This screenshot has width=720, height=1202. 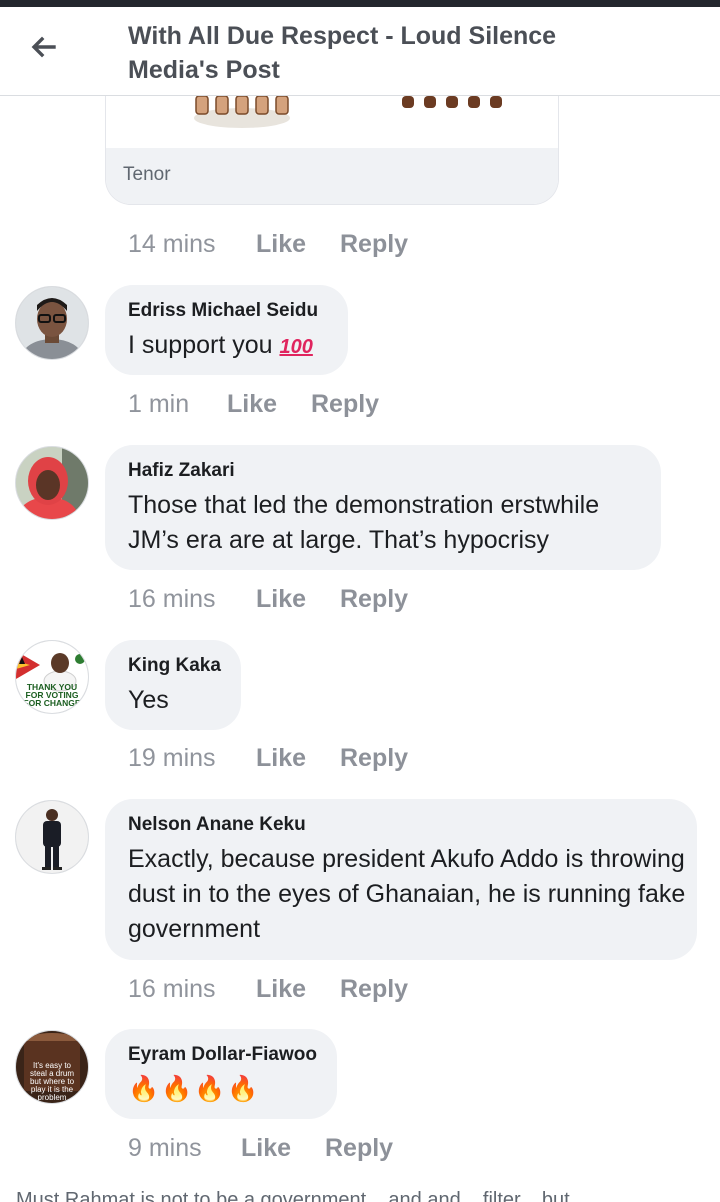 What do you see at coordinates (222, 1055) in the screenshot?
I see `comment-author: Eyram Dollar-Fiawoo` at bounding box center [222, 1055].